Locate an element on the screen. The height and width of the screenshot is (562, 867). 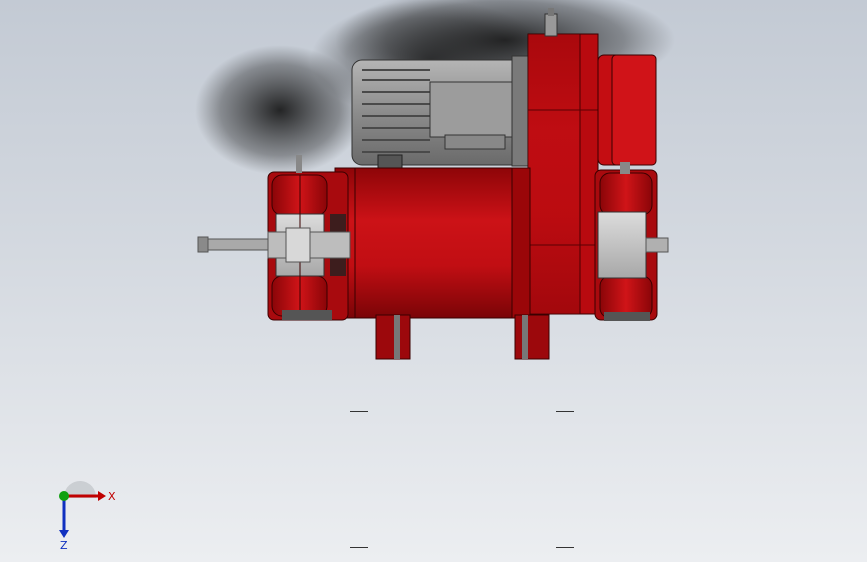
mounting-feet is located at coordinates (462, 337).